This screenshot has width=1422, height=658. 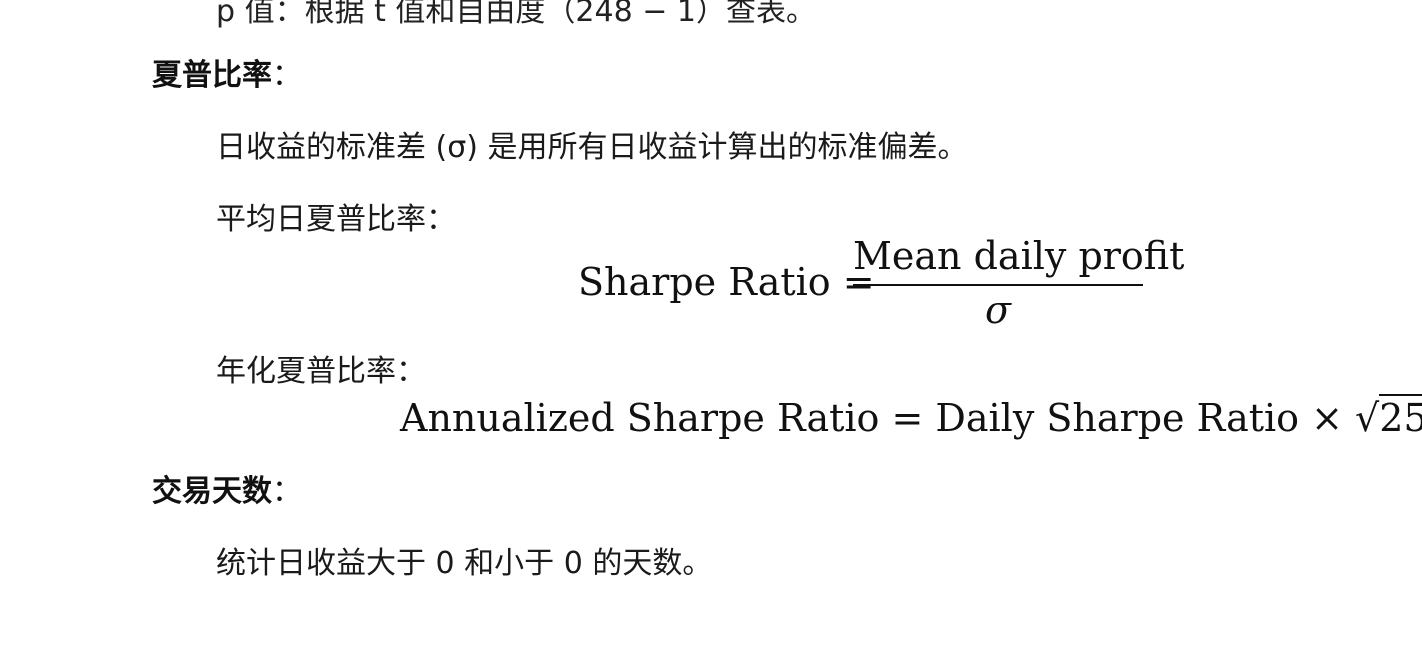 I want to click on section-title-trading-days-text: 交易天数, so click(x=212, y=491).